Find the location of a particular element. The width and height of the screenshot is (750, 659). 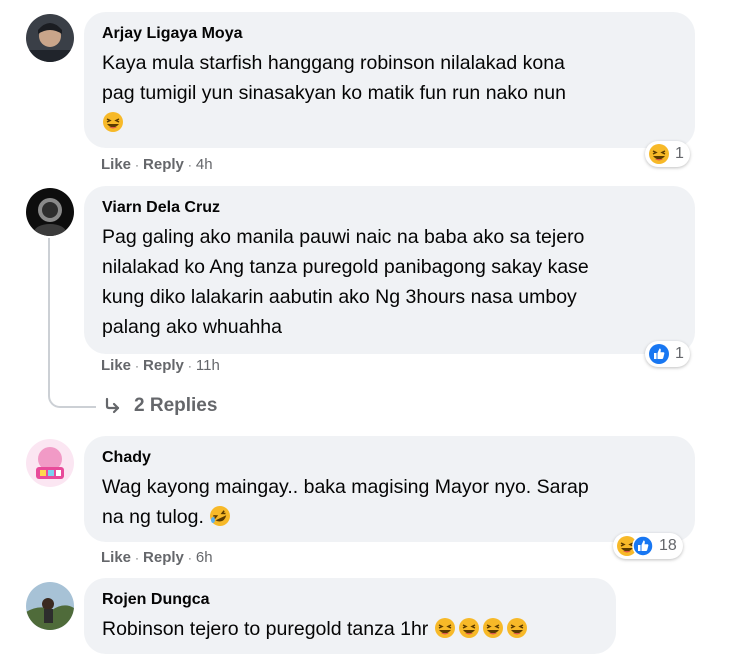

view-replies-button: 2 Replies is located at coordinates (160, 406).